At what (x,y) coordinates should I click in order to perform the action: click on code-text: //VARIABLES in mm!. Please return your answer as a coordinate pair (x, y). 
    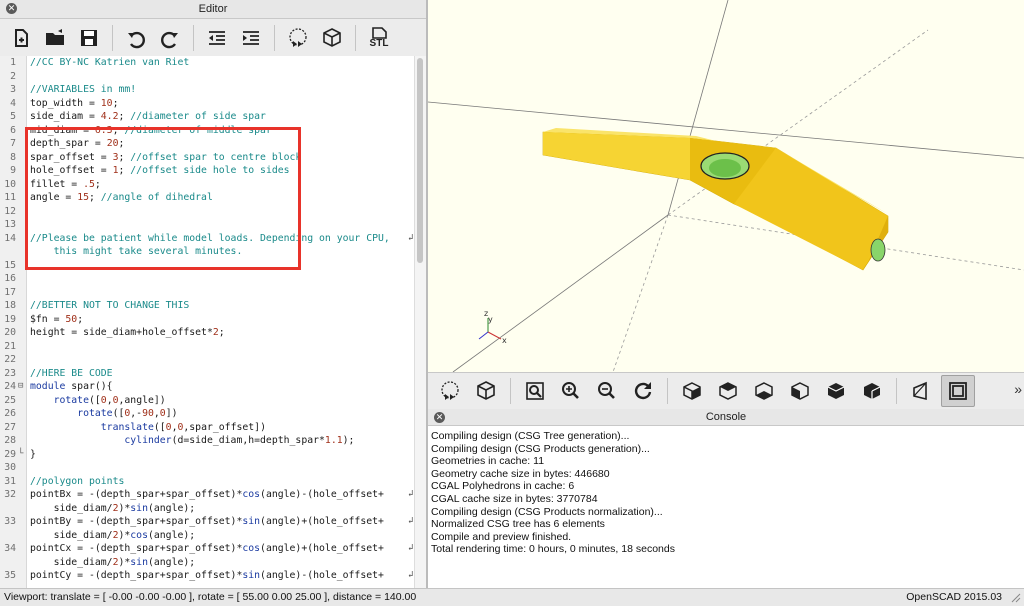
    Looking at the image, I should click on (83, 90).